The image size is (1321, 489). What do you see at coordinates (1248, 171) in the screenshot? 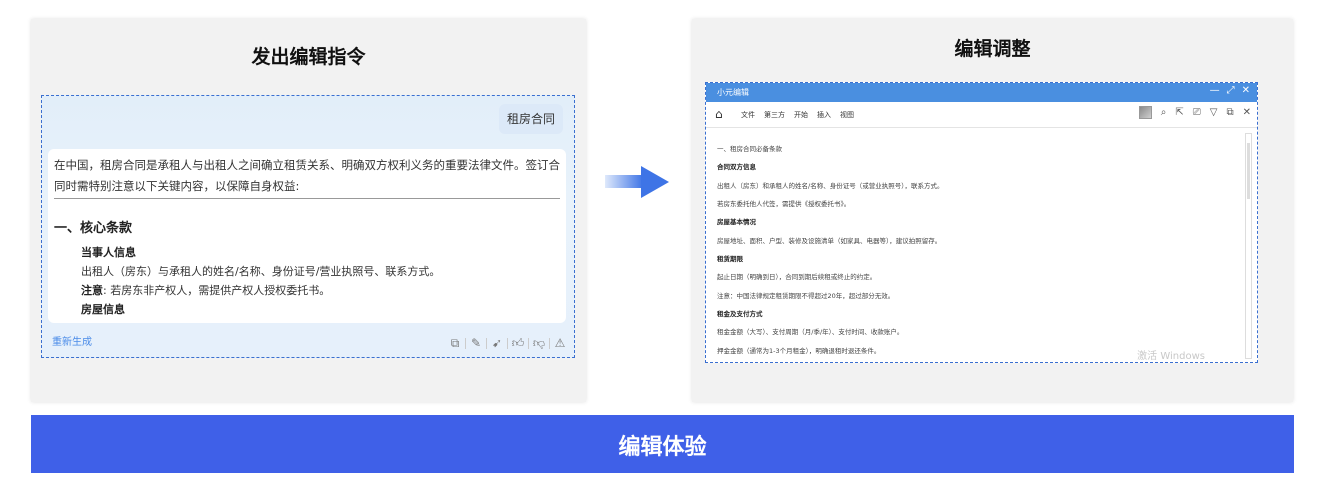
I see `scrollbar-thumb` at bounding box center [1248, 171].